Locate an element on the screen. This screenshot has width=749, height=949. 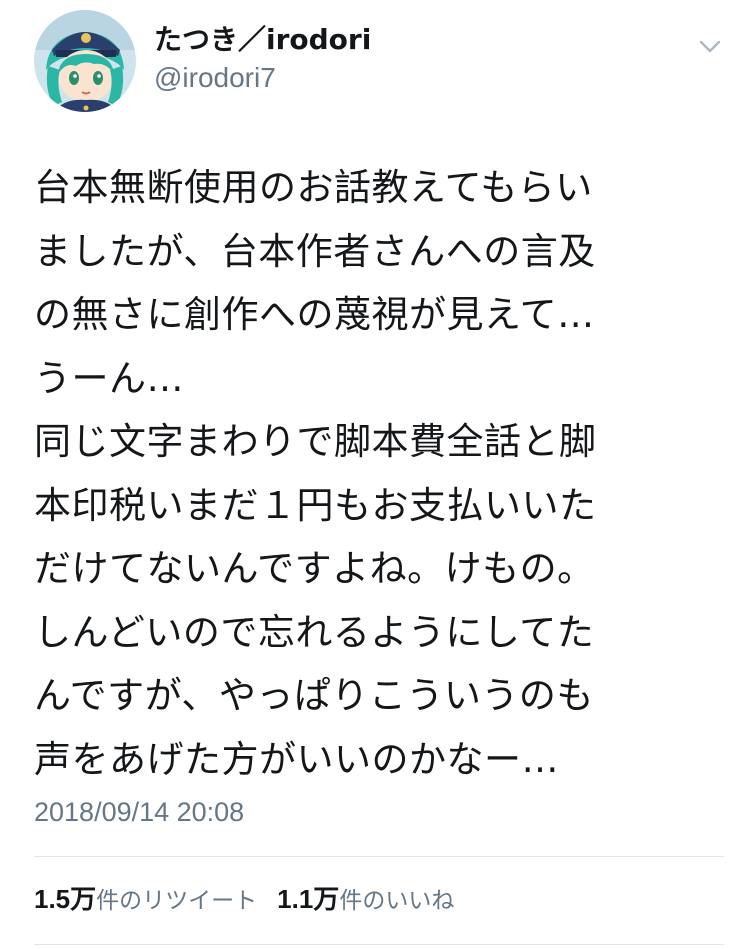
tweet-text-line: しんどいので忘れるようにしてた is located at coordinates (314, 632).